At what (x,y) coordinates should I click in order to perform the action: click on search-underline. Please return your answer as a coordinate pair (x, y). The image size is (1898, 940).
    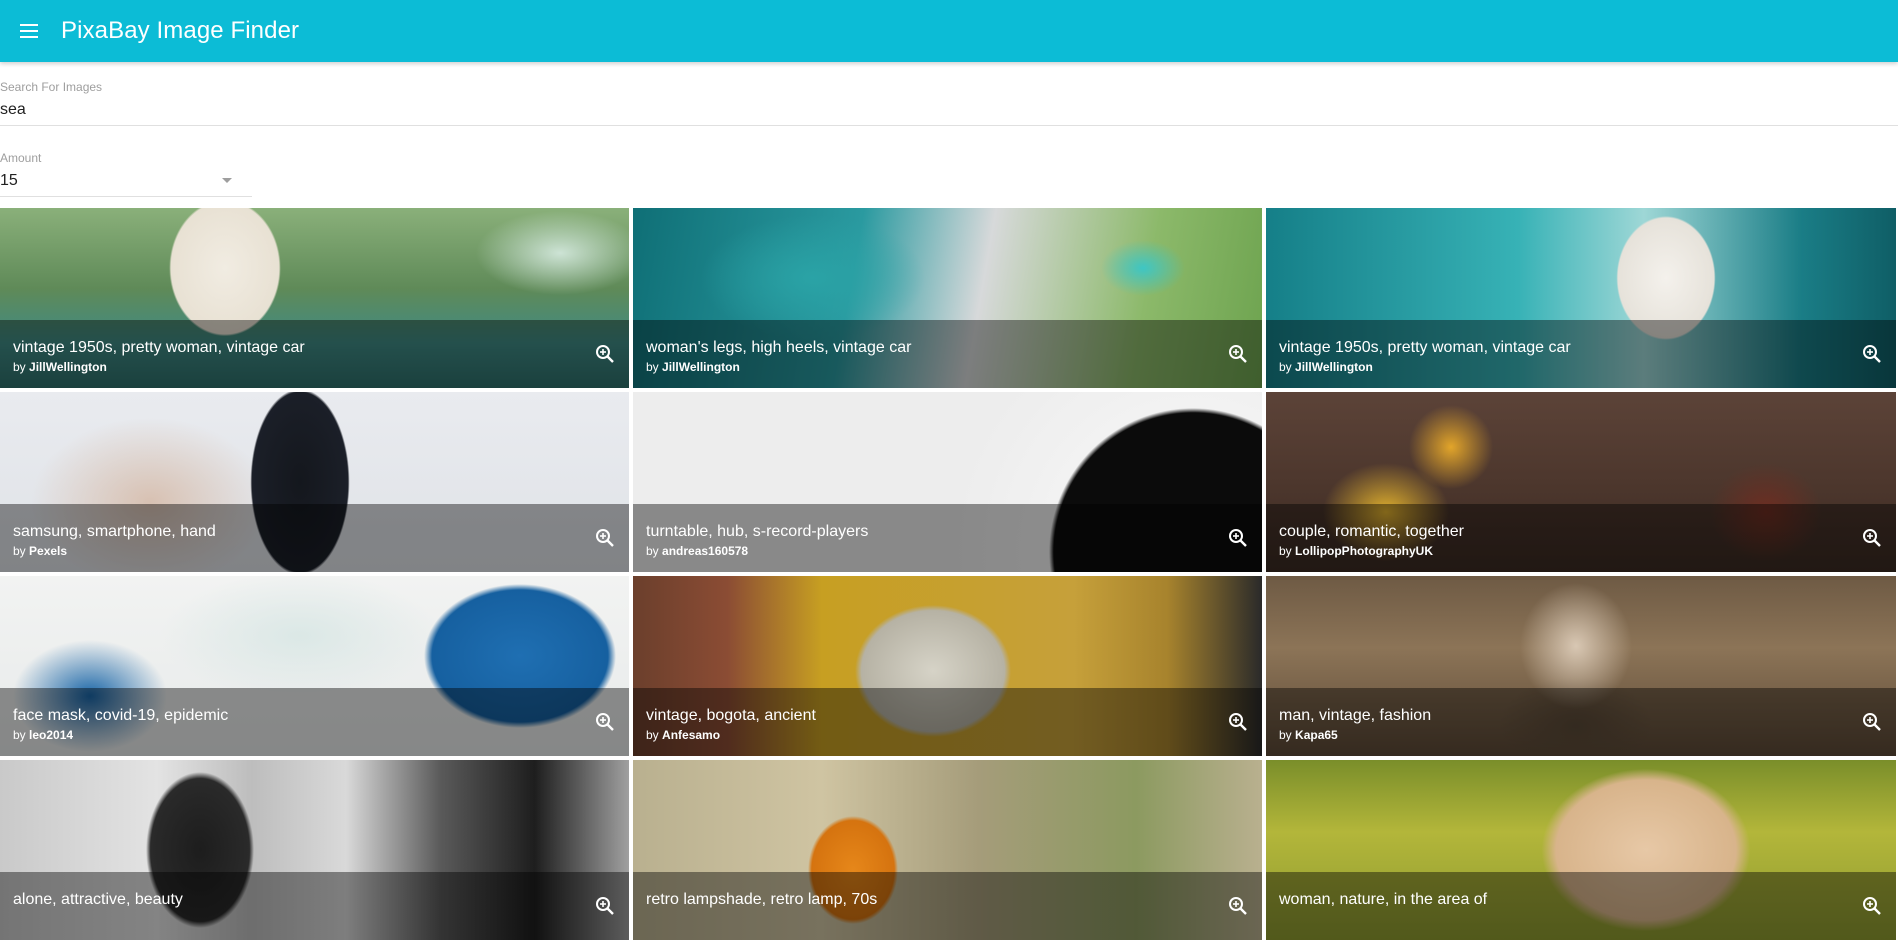
    Looking at the image, I should click on (949, 125).